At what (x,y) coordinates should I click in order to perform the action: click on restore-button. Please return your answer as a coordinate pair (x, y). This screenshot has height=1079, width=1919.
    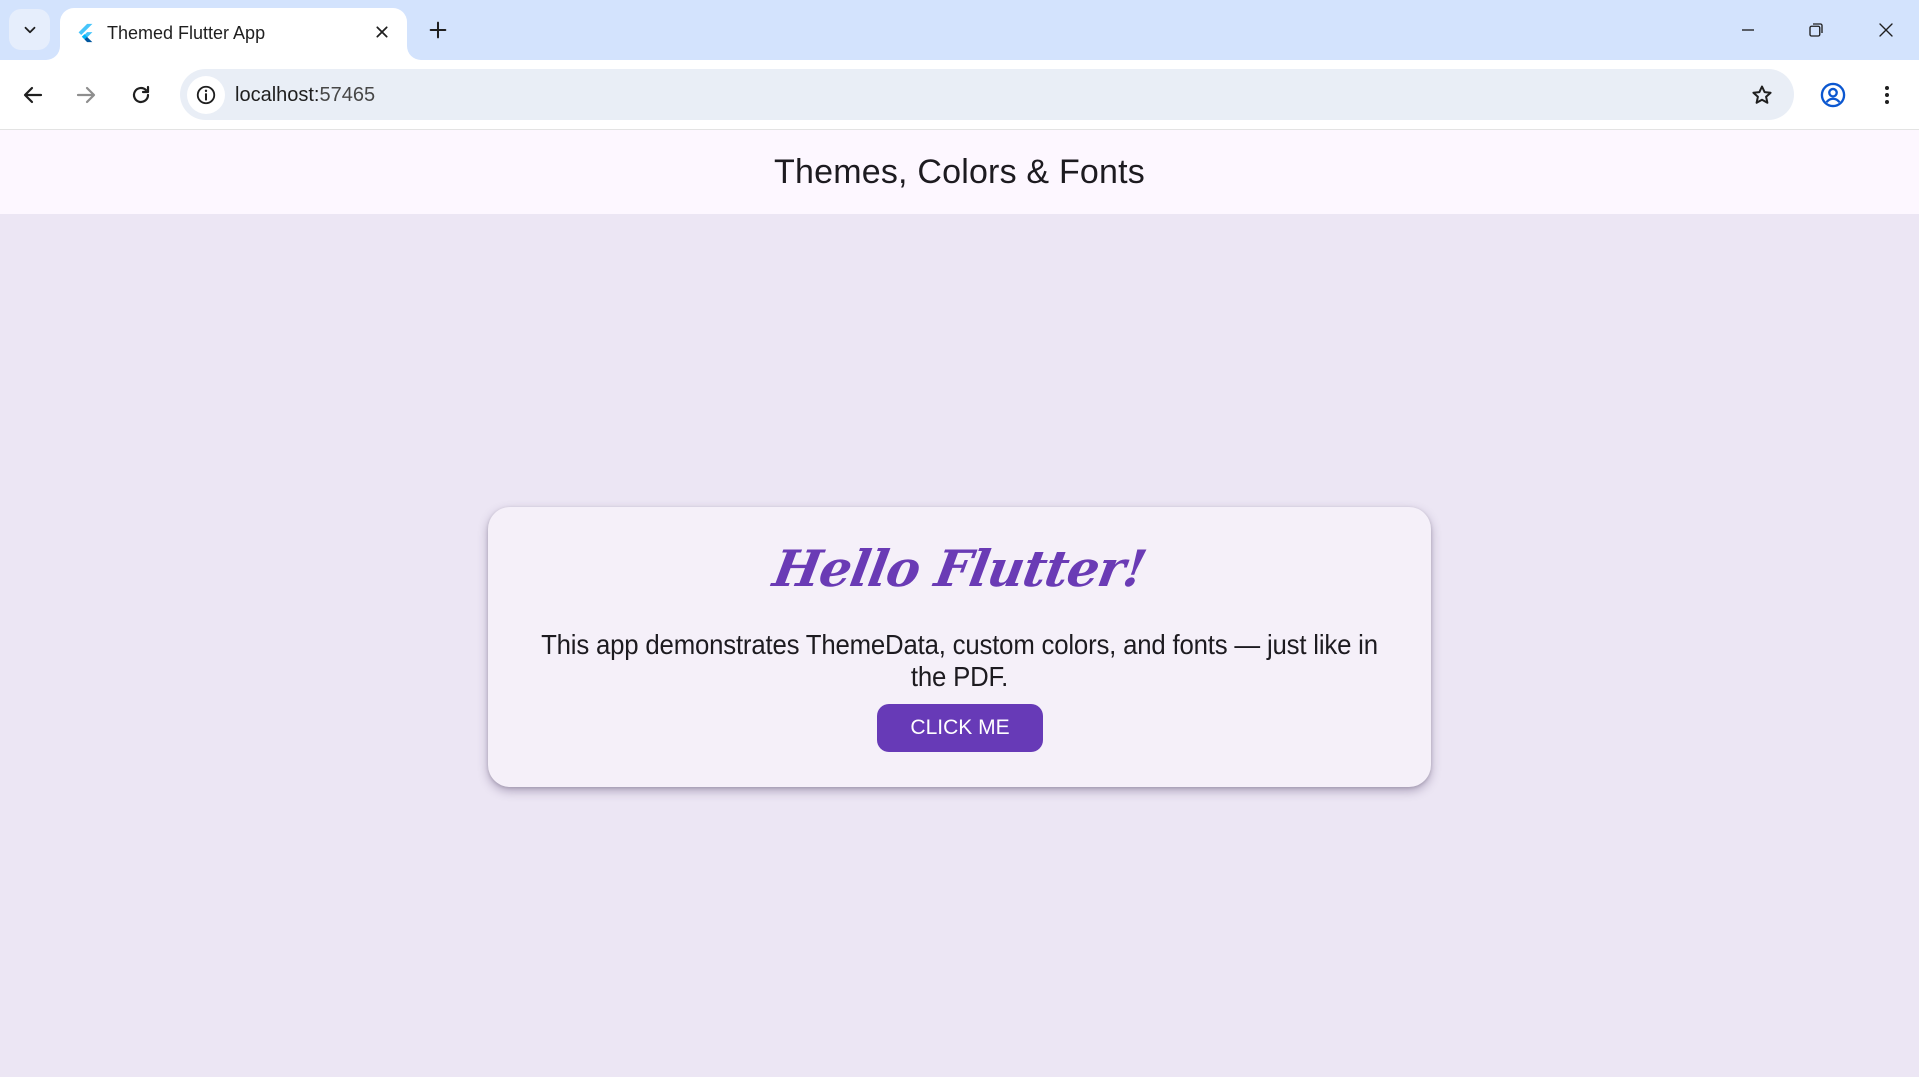
    Looking at the image, I should click on (1816, 30).